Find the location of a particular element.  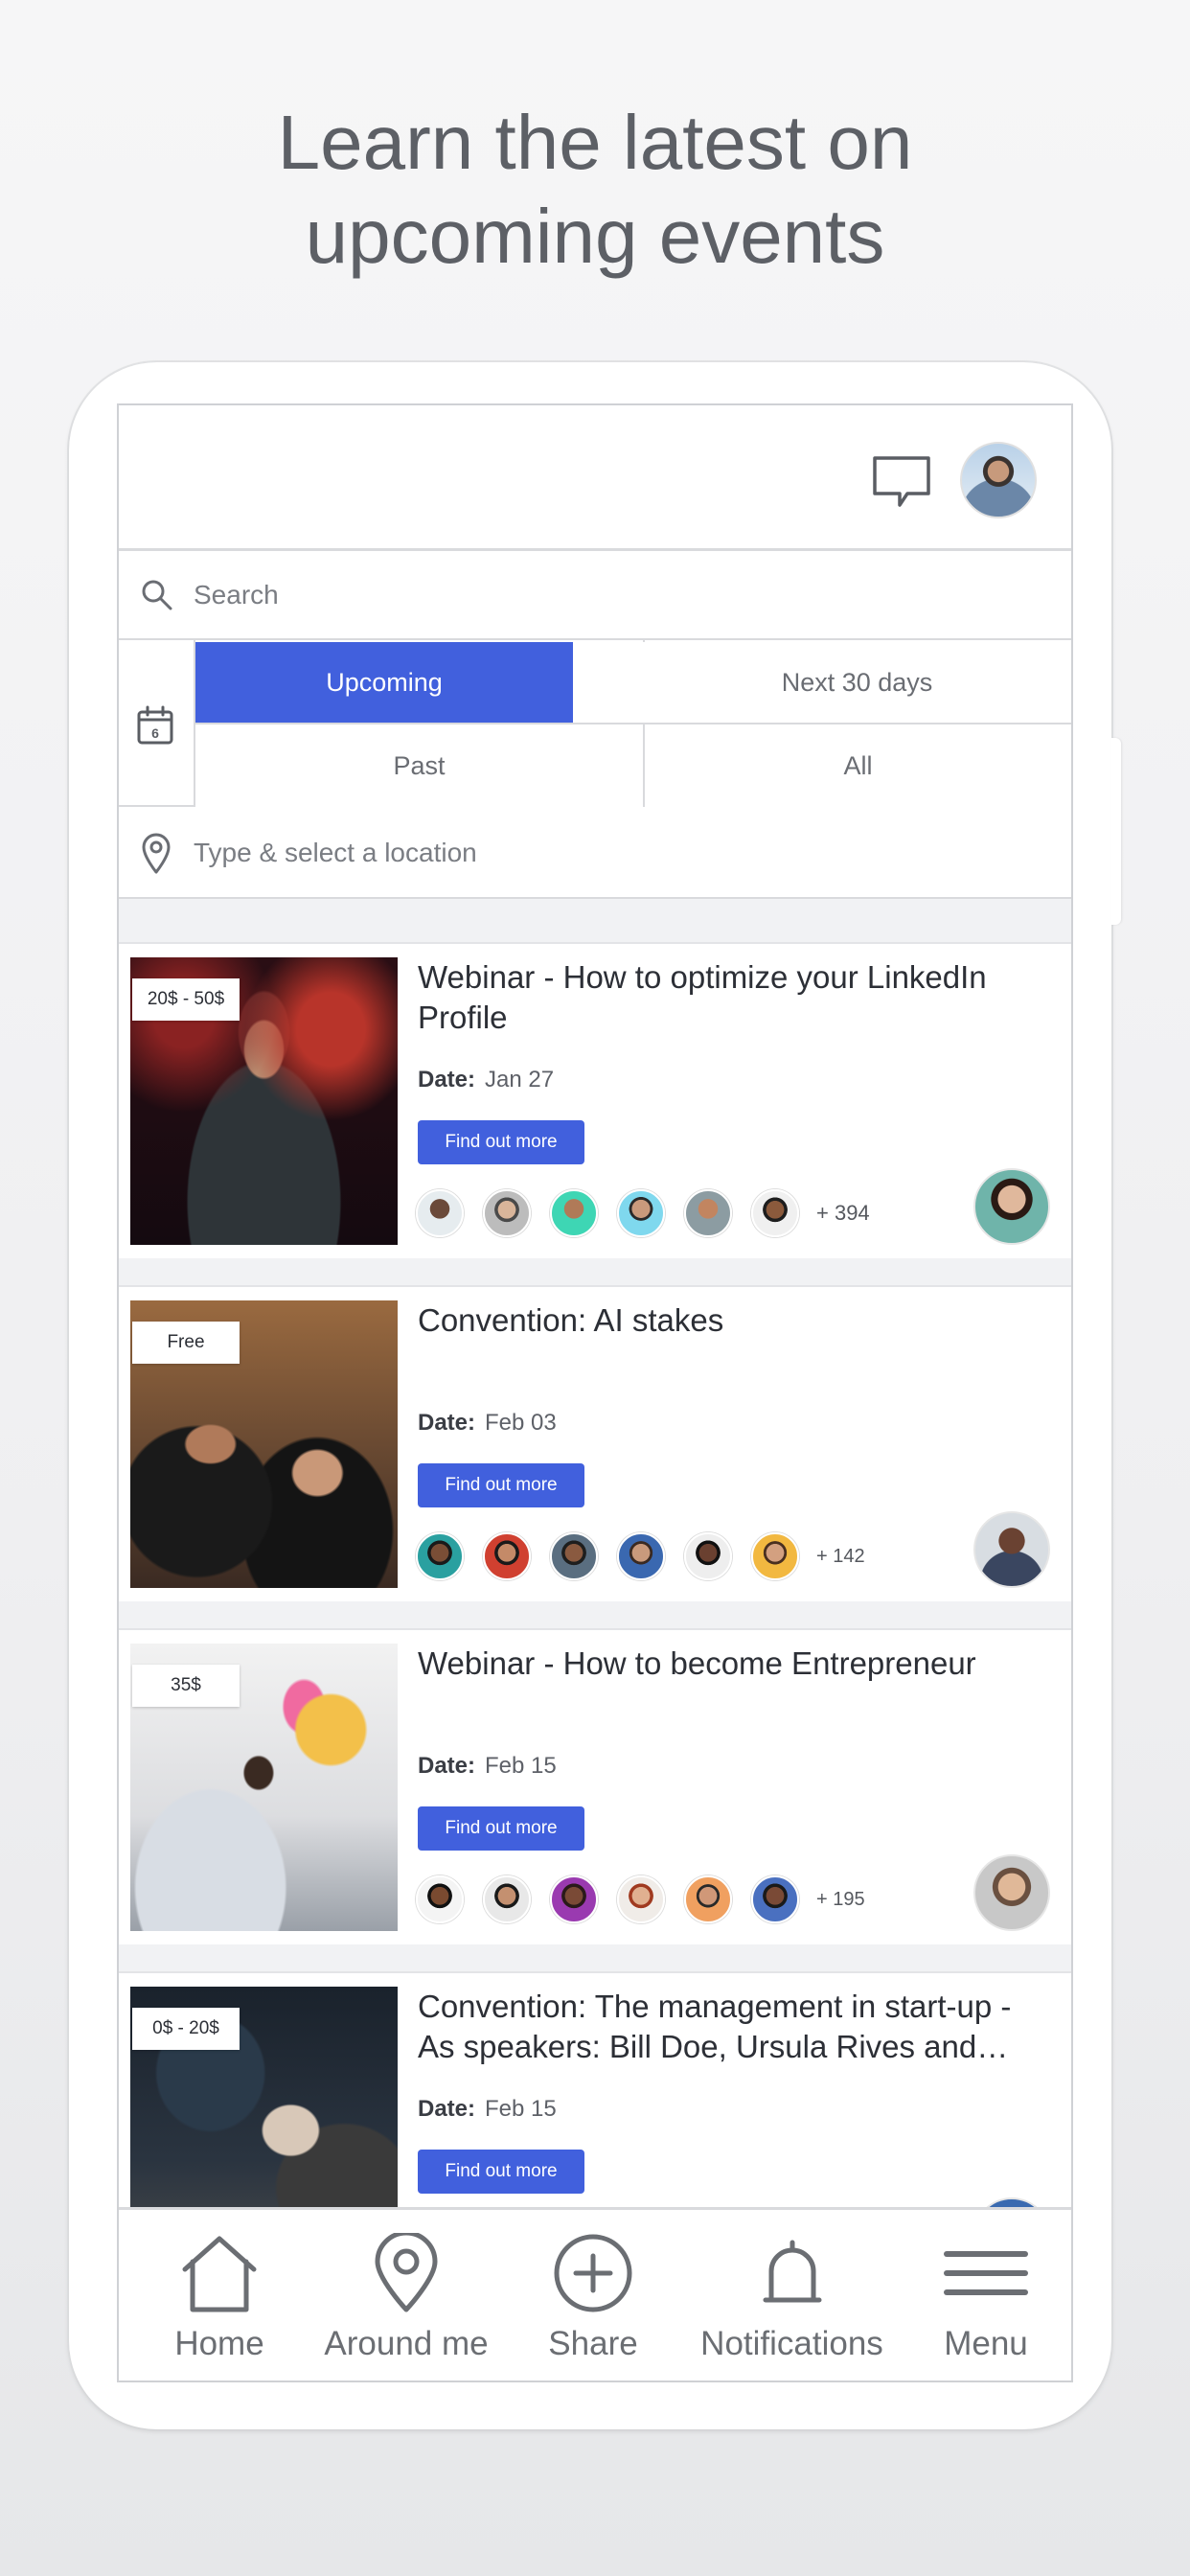

more-attendees-count: + 195 is located at coordinates (841, 1899).